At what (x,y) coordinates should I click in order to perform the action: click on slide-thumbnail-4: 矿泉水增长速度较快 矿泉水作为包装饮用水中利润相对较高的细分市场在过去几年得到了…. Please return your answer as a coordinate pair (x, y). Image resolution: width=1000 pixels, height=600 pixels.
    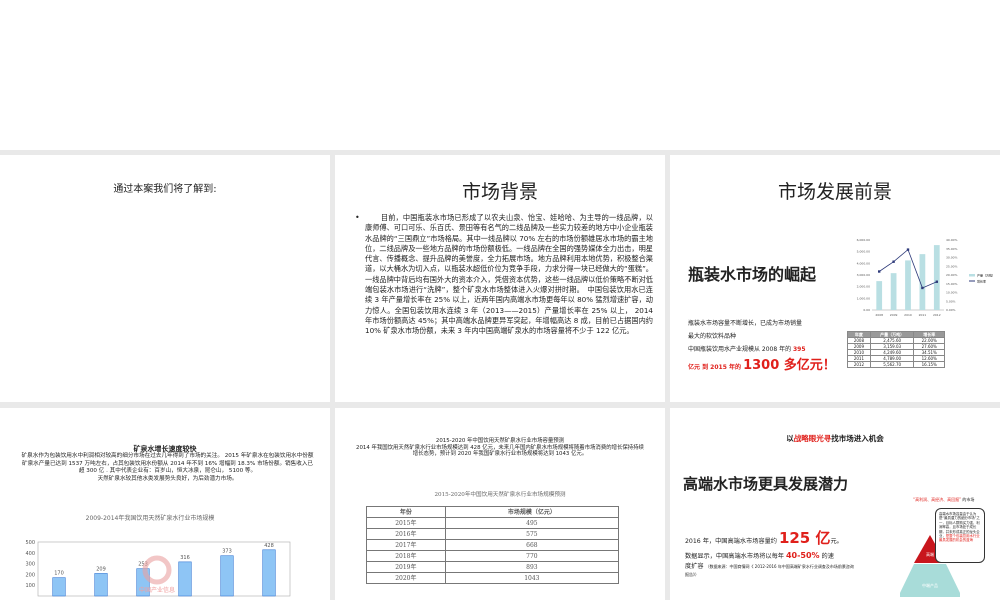
    Looking at the image, I should click on (165, 504).